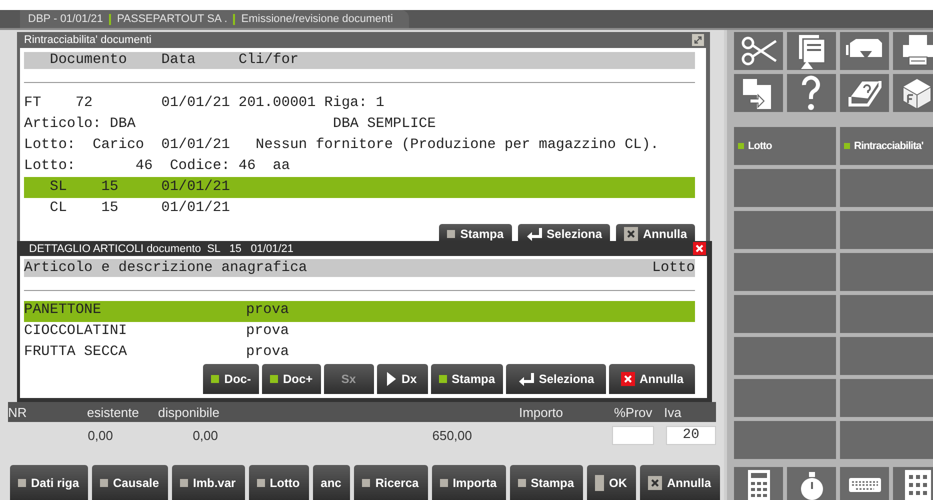  Describe the element at coordinates (359, 311) in the screenshot. I see `article-row: PANETTONE prova` at that location.